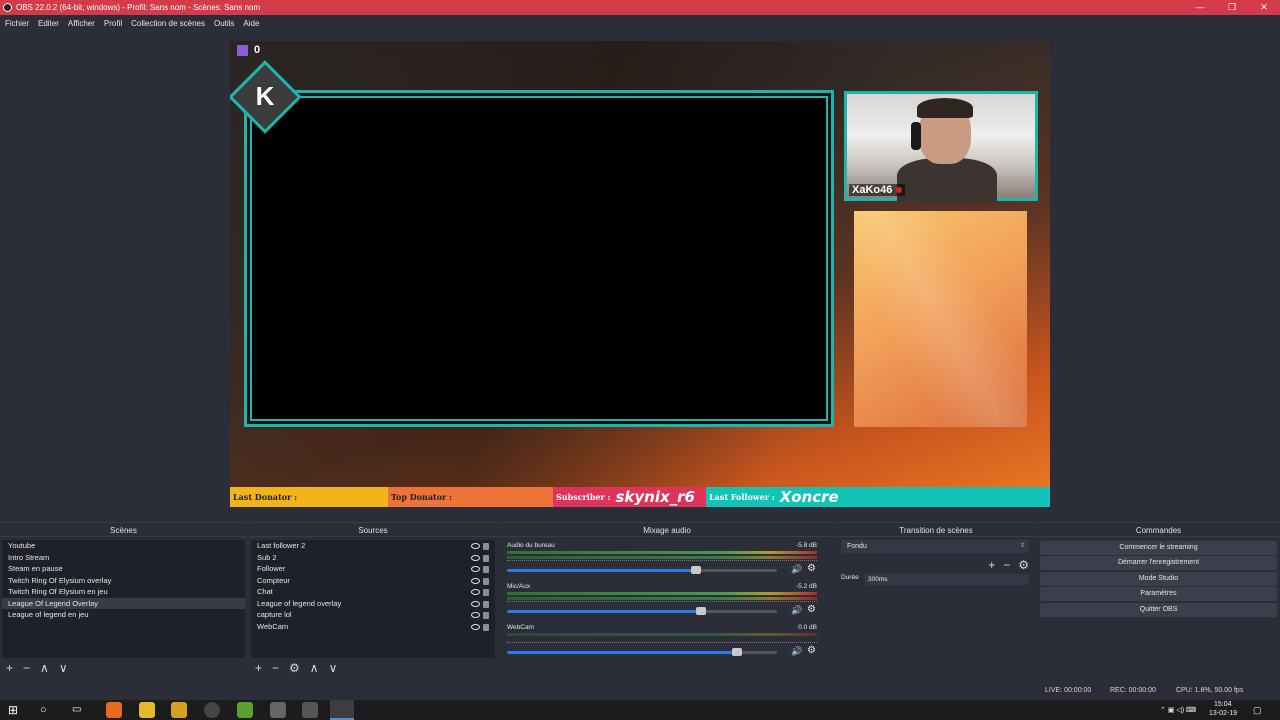  Describe the element at coordinates (224, 23) in the screenshot. I see `menu-outils: Outils` at that location.